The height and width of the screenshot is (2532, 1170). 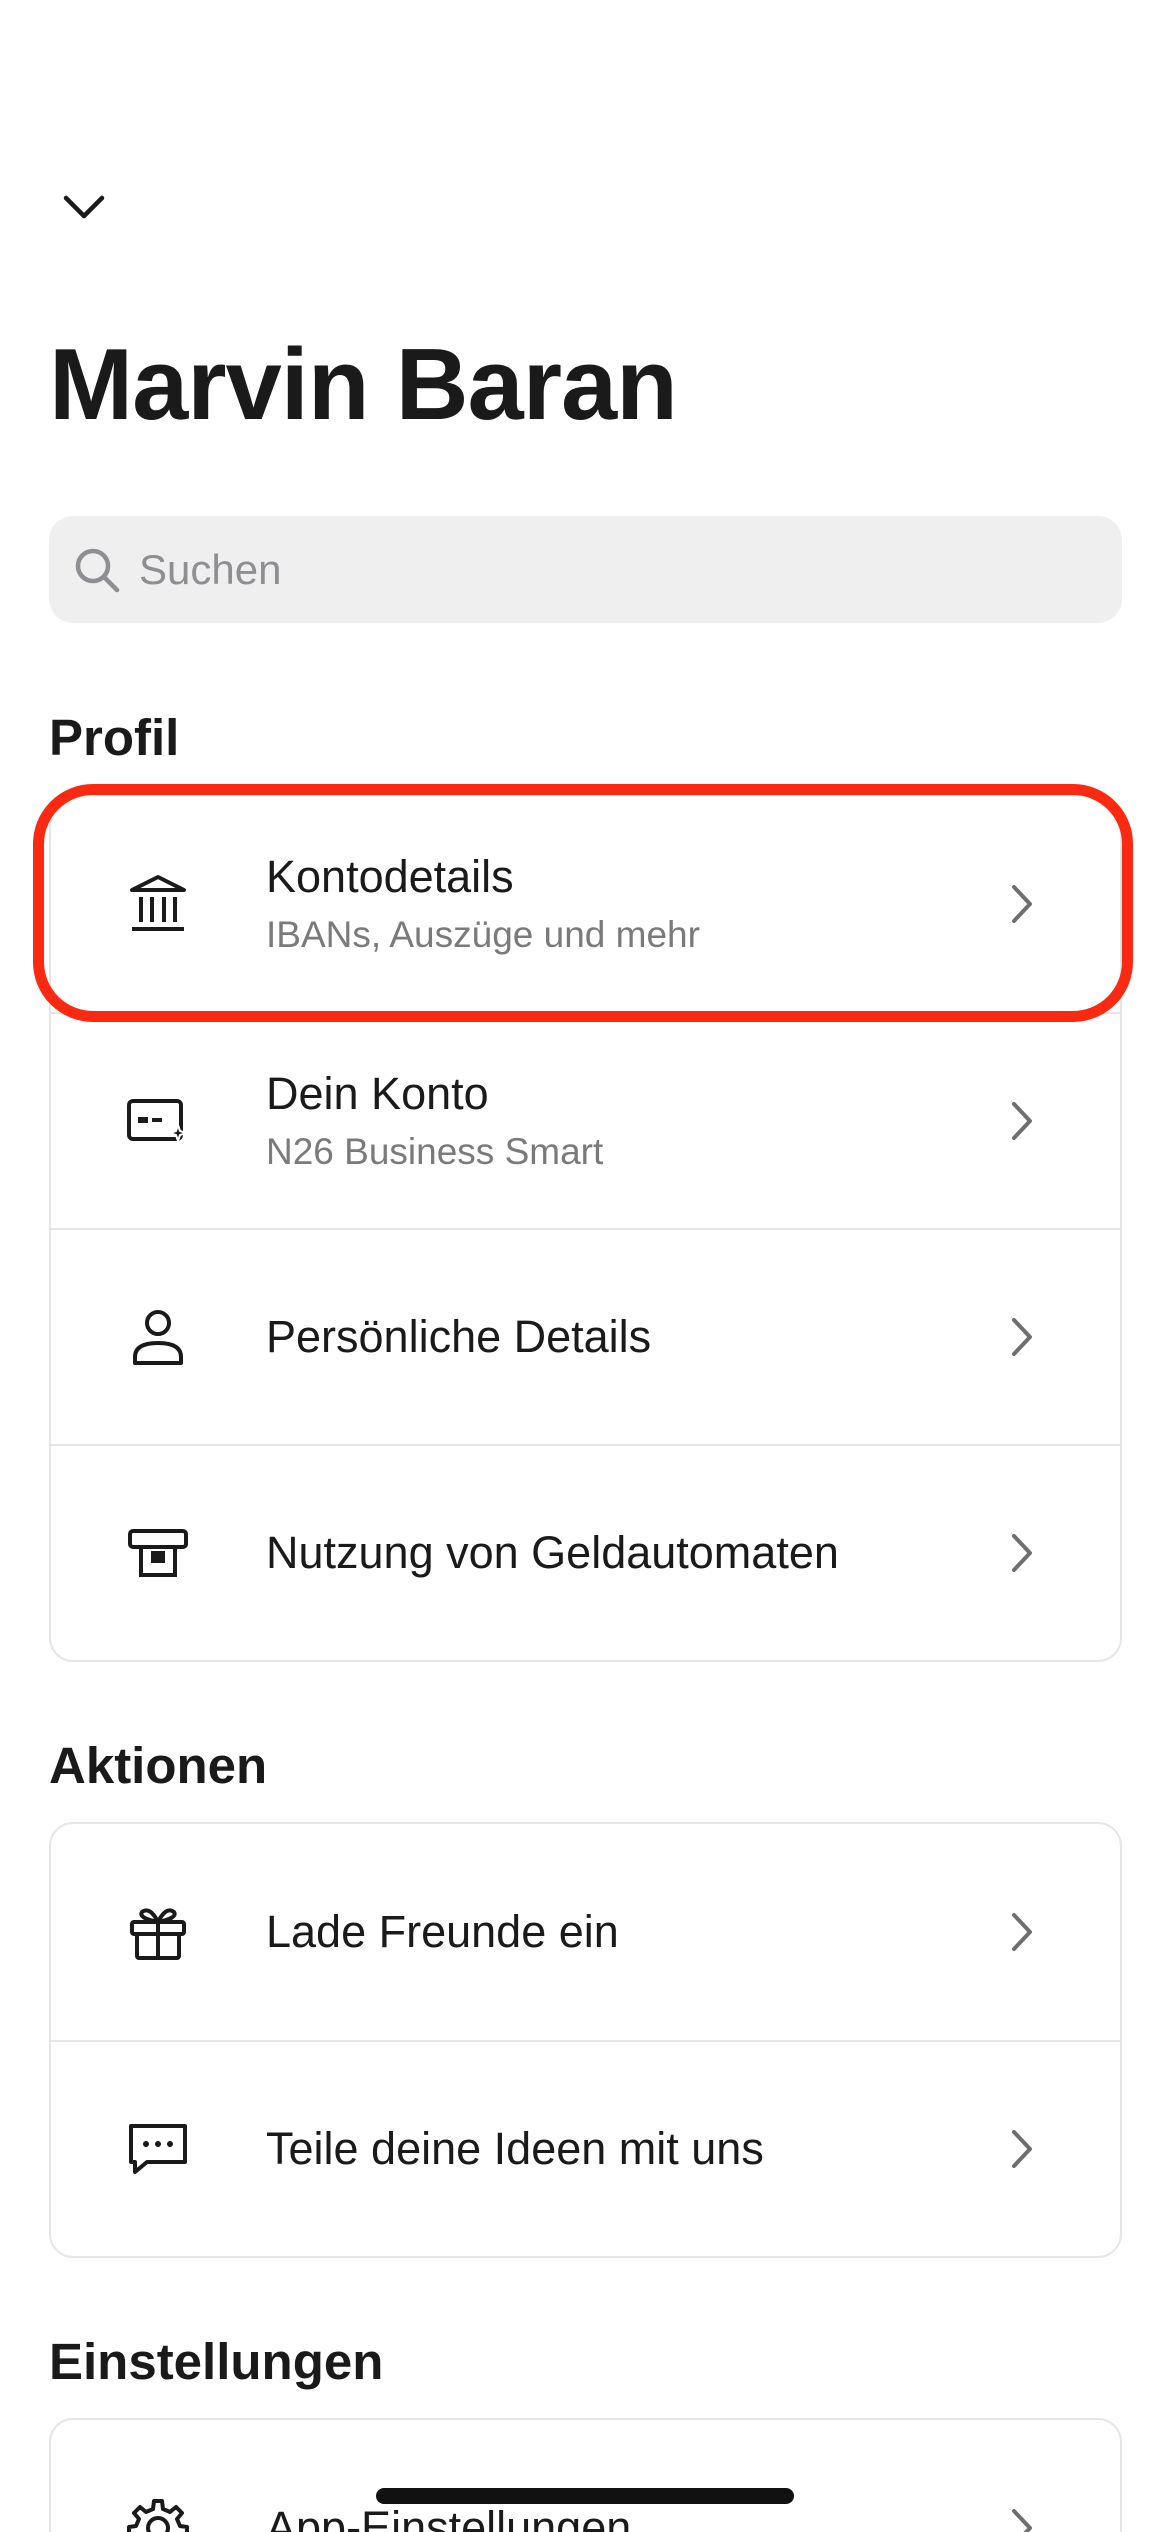 What do you see at coordinates (363, 385) in the screenshot?
I see `page-title: Marvin Baran` at bounding box center [363, 385].